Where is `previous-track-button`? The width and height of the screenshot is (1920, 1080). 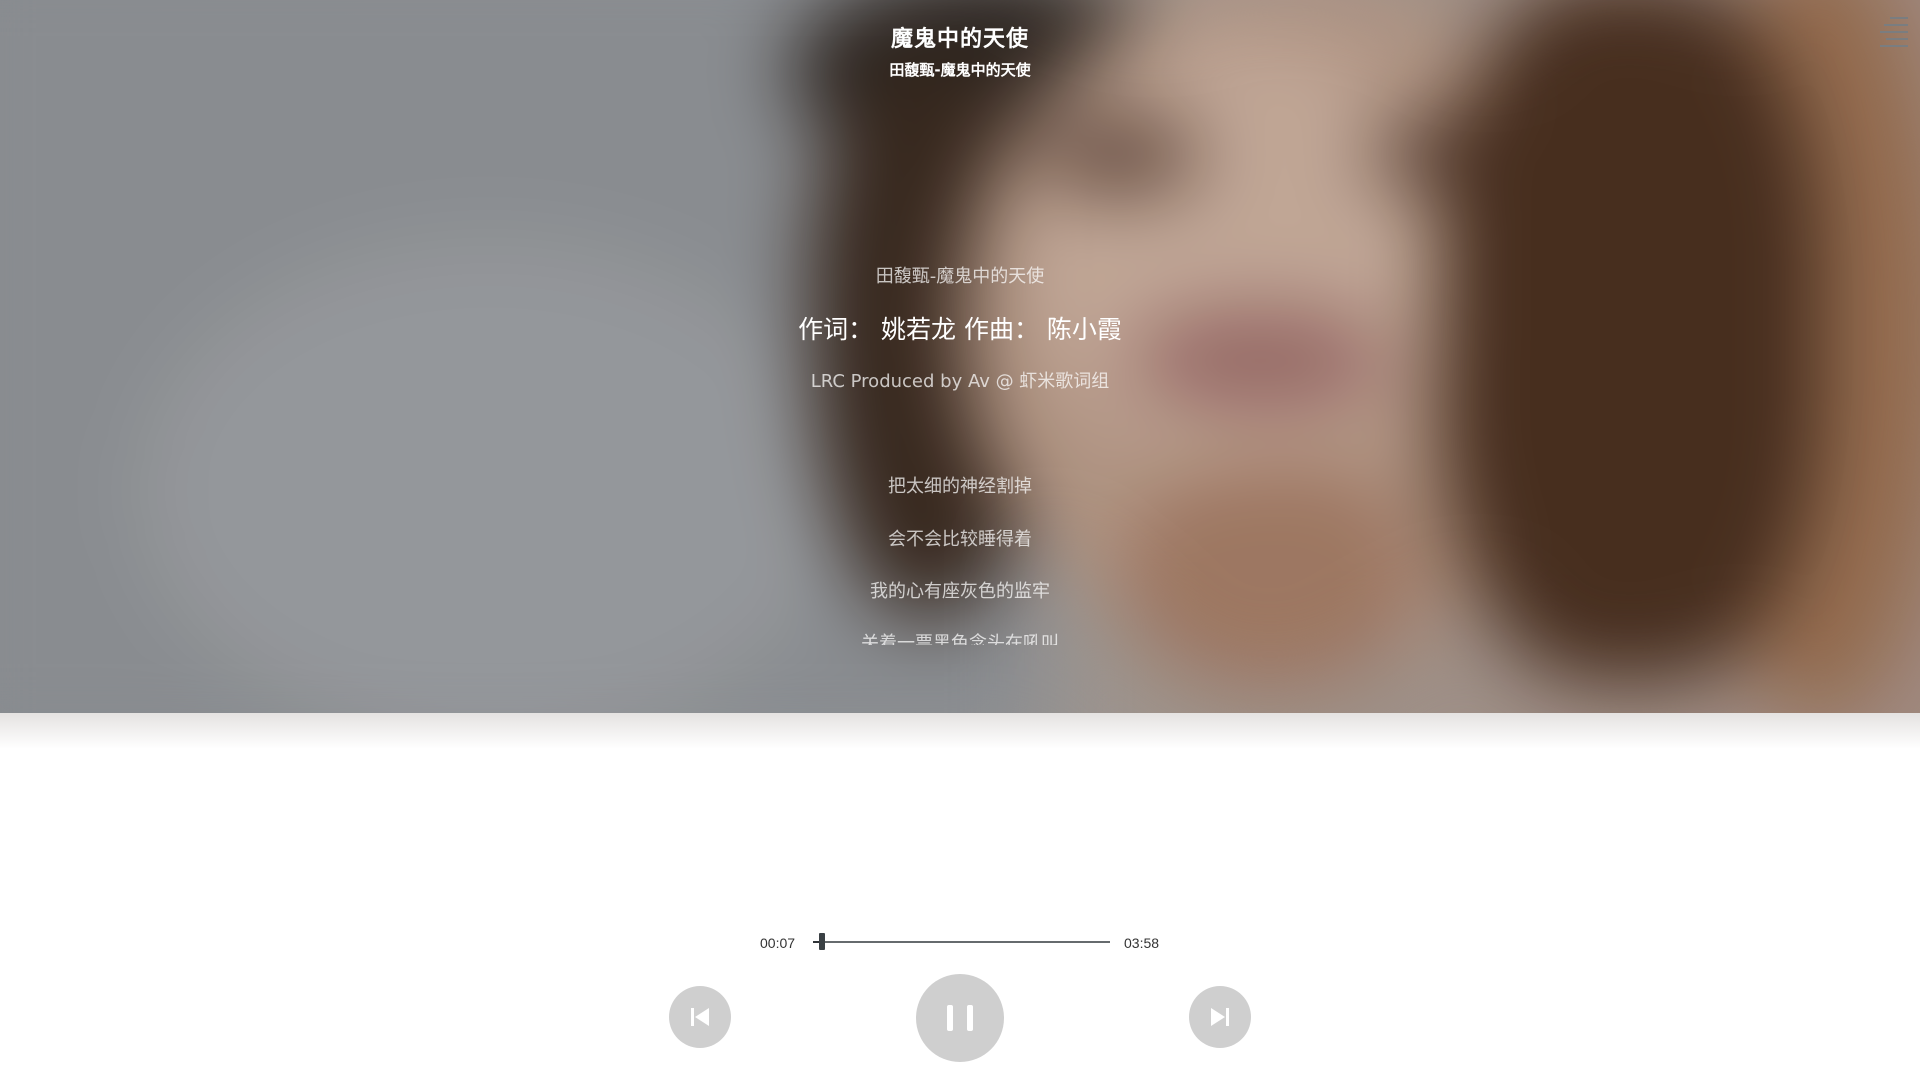 previous-track-button is located at coordinates (700, 1017).